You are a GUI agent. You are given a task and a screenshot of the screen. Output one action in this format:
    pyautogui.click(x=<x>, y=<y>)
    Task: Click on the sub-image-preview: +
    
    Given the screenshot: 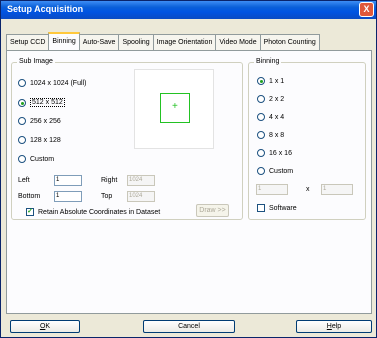 What is the action you would take?
    pyautogui.click(x=174, y=109)
    